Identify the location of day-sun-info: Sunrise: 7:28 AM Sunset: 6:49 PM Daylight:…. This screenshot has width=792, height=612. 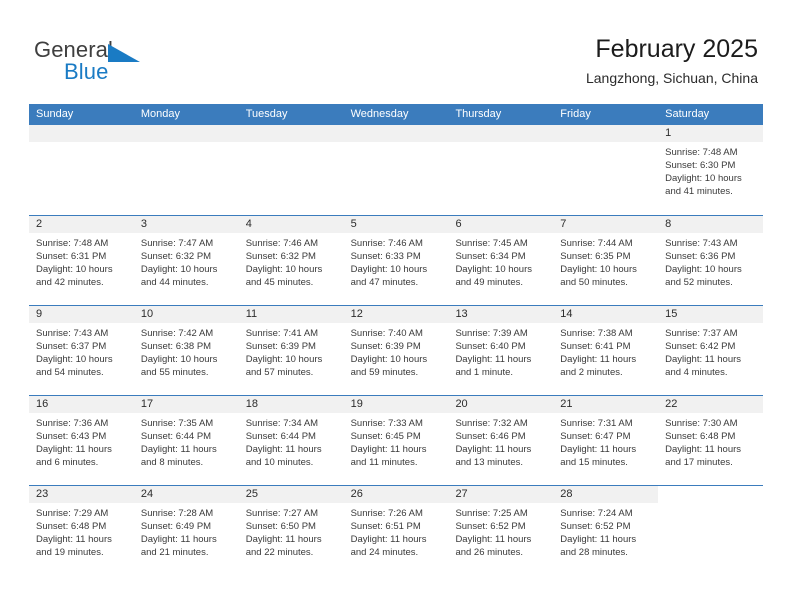
(186, 531).